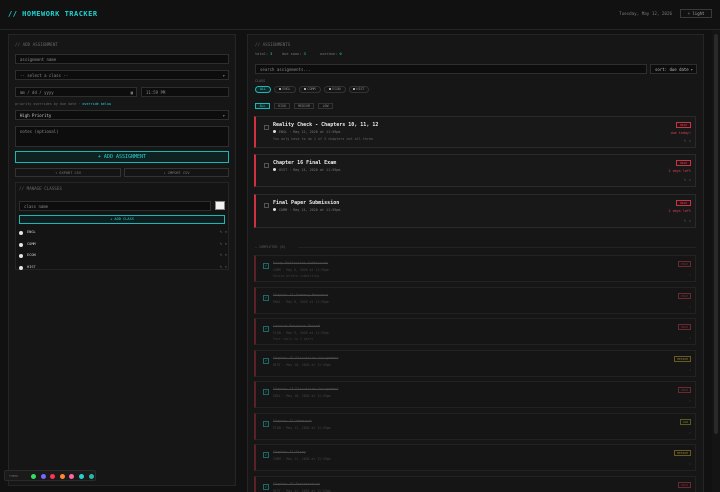 The height and width of the screenshot is (492, 720). What do you see at coordinates (306, 132) in the screenshot?
I see `assignment-meta: ENGL · May 12, 2026 at 11:59pm` at bounding box center [306, 132].